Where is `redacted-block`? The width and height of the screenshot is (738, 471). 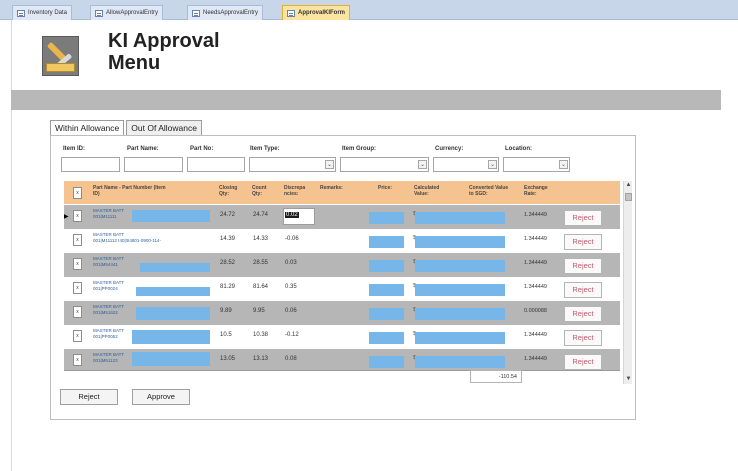 redacted-block is located at coordinates (173, 313).